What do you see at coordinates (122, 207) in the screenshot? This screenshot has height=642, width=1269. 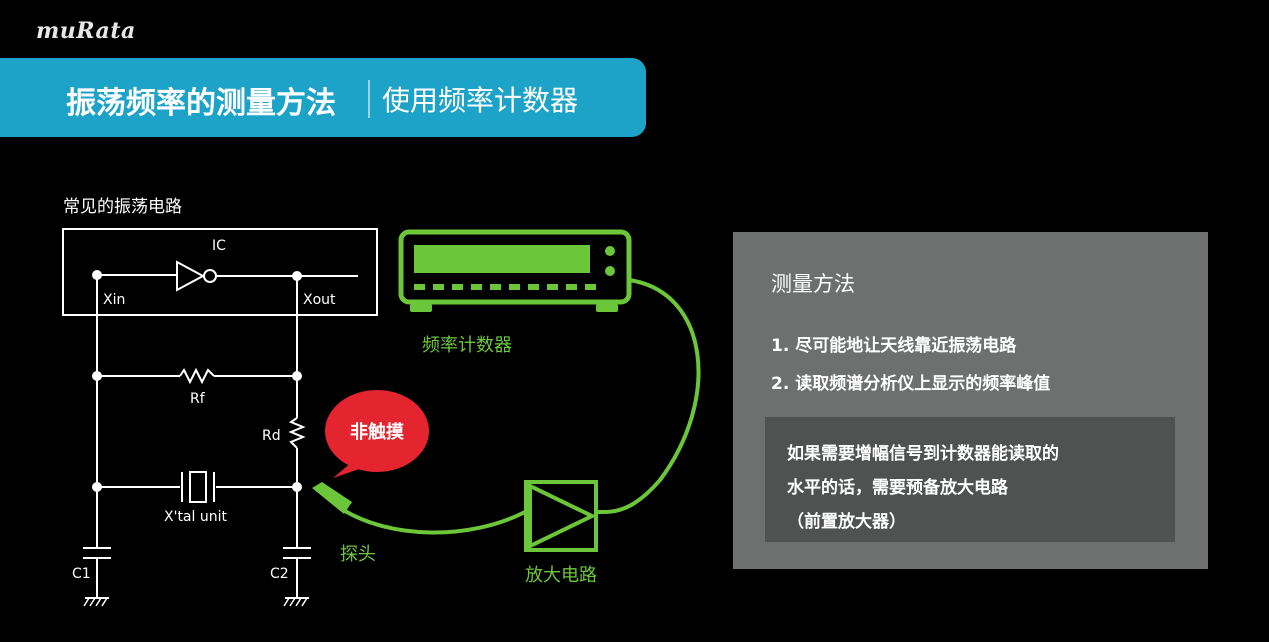 I see `circuit-caption: 常见的振荡电路` at bounding box center [122, 207].